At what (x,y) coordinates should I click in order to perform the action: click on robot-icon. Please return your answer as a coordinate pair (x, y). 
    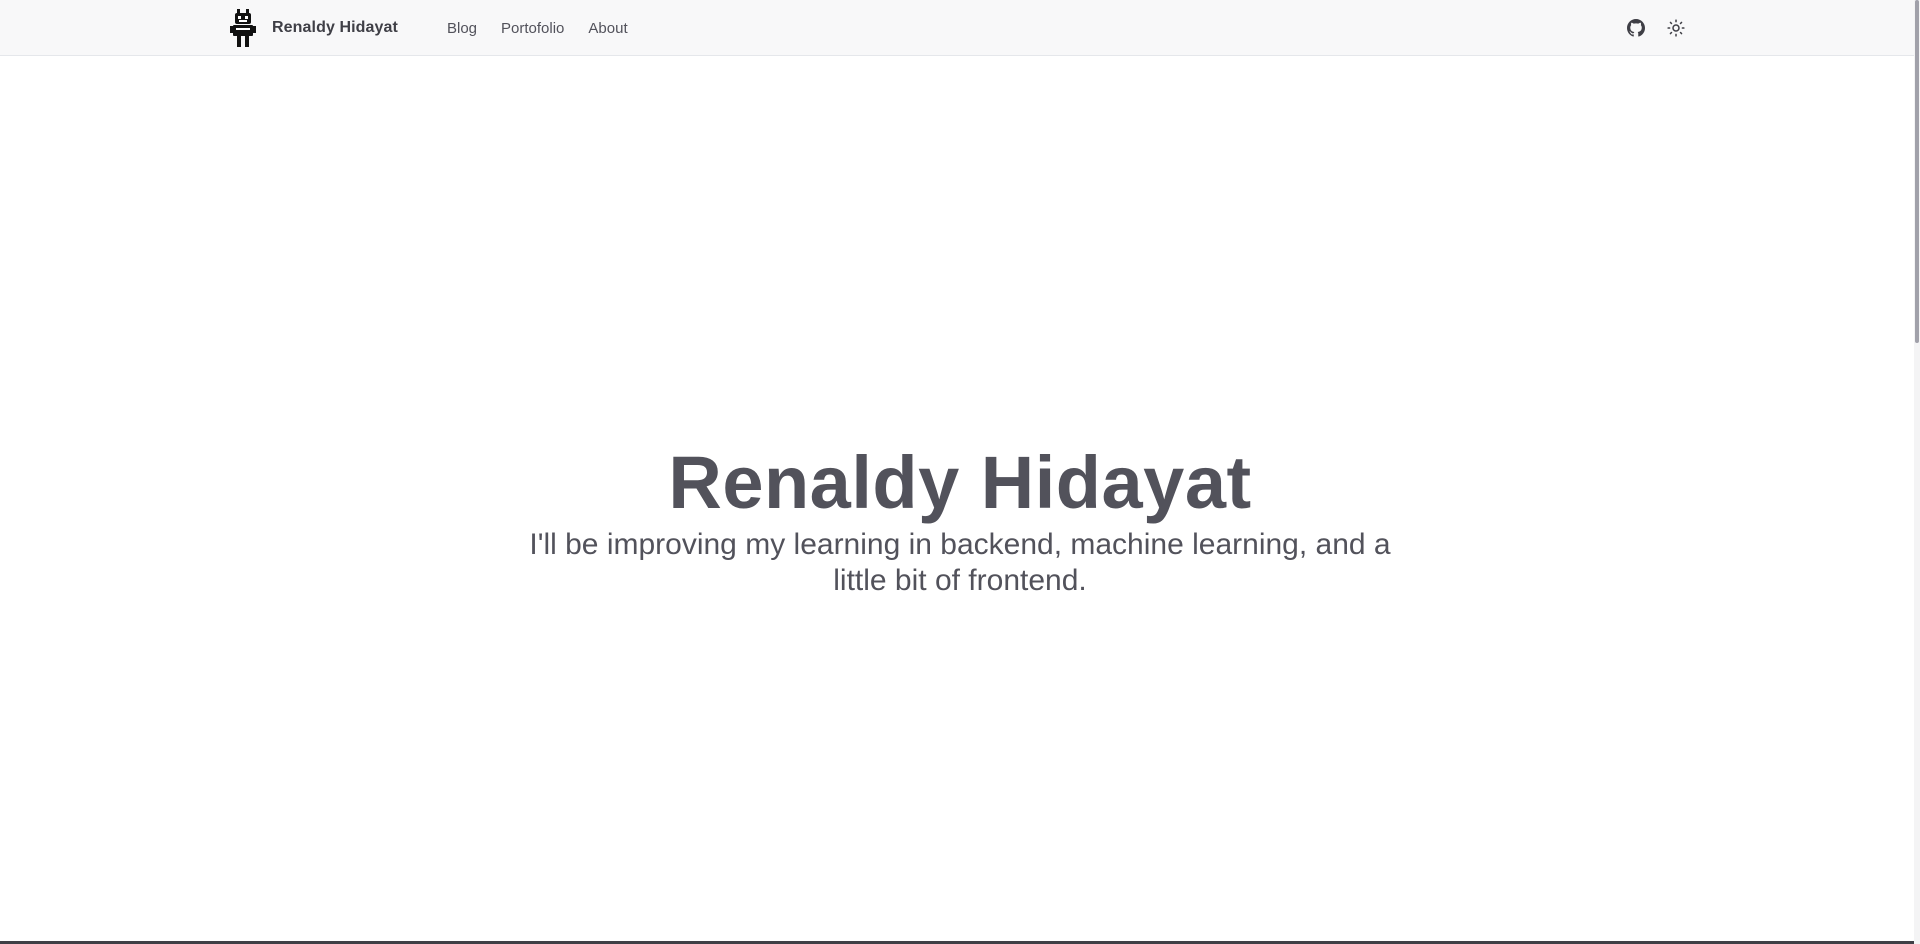
    Looking at the image, I should click on (243, 28).